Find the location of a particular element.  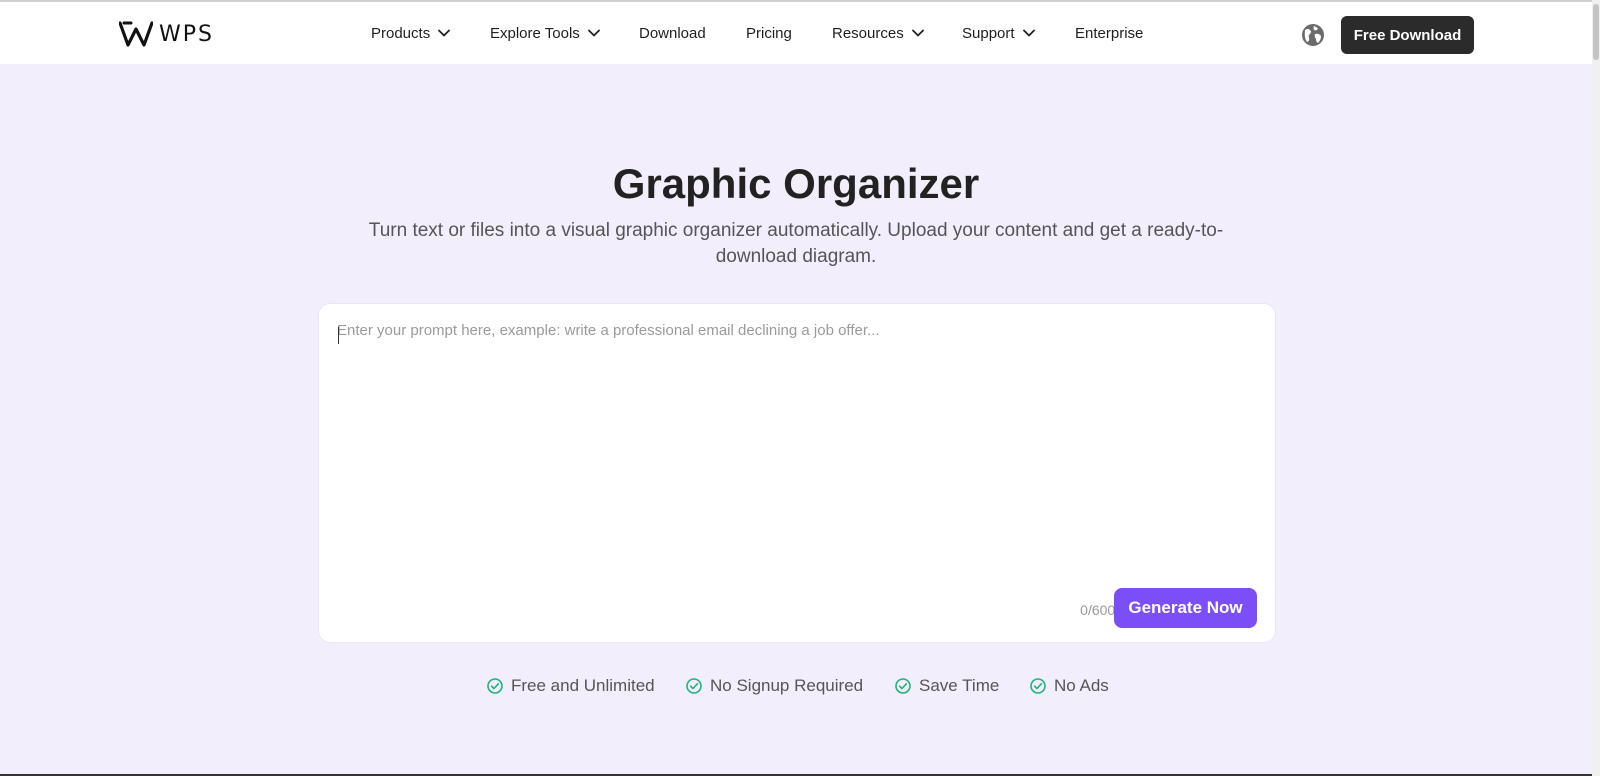

feature-item-no-signup: No Signup Required is located at coordinates (774, 686).